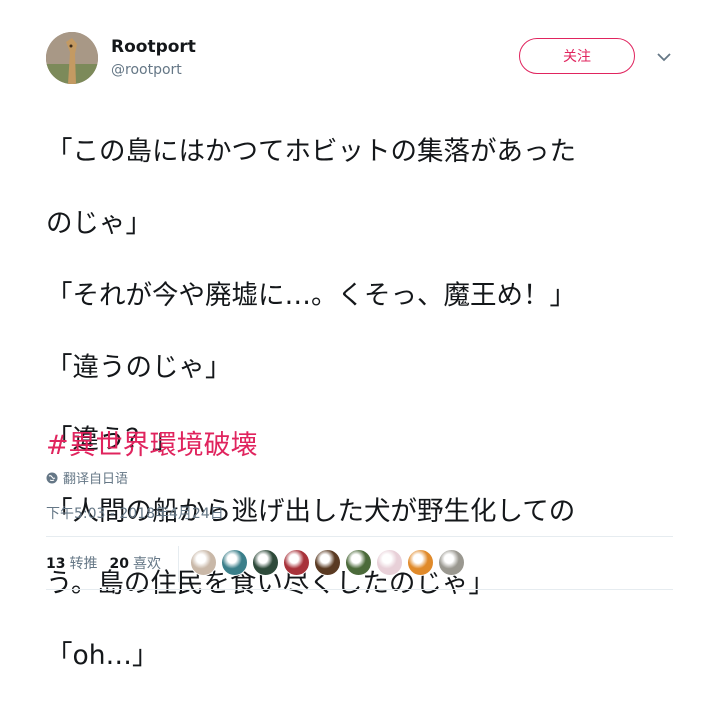  I want to click on tweet-line: のじゃ」, so click(99, 223).